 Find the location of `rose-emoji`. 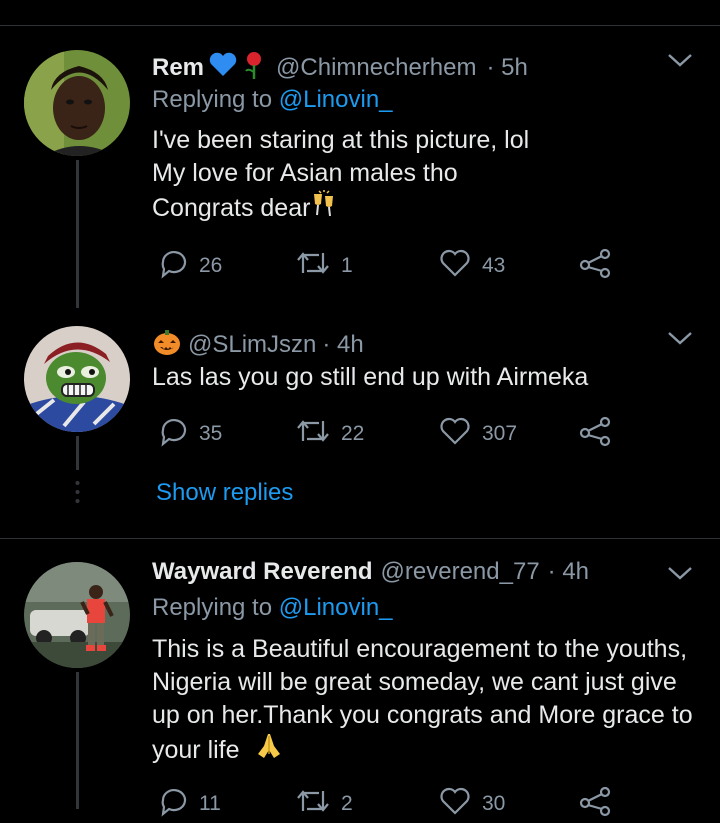

rose-emoji is located at coordinates (254, 67).